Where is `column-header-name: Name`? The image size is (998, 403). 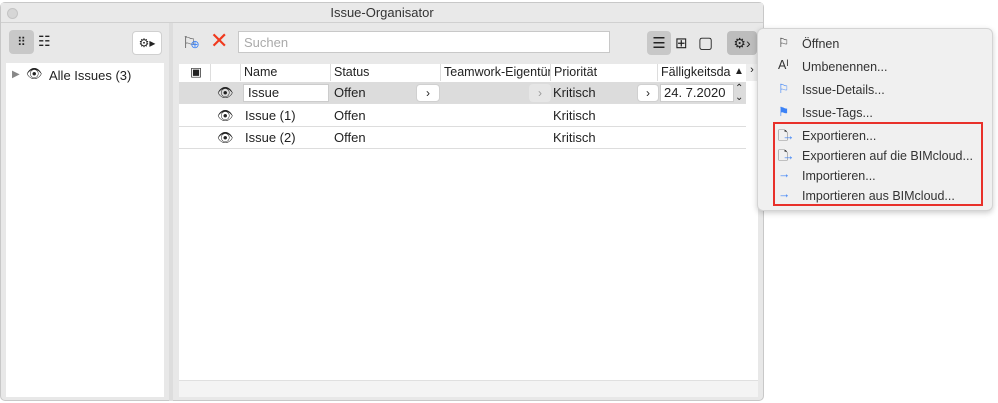 column-header-name: Name is located at coordinates (286, 72).